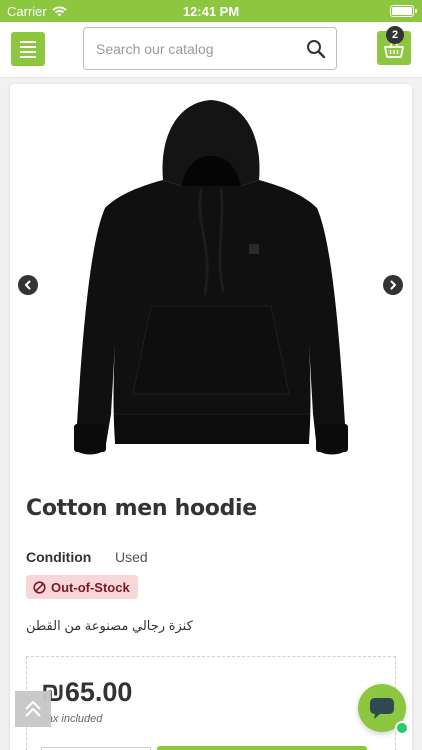 This screenshot has height=750, width=422. Describe the element at coordinates (262, 748) in the screenshot. I see `add-to-cart-button` at that location.